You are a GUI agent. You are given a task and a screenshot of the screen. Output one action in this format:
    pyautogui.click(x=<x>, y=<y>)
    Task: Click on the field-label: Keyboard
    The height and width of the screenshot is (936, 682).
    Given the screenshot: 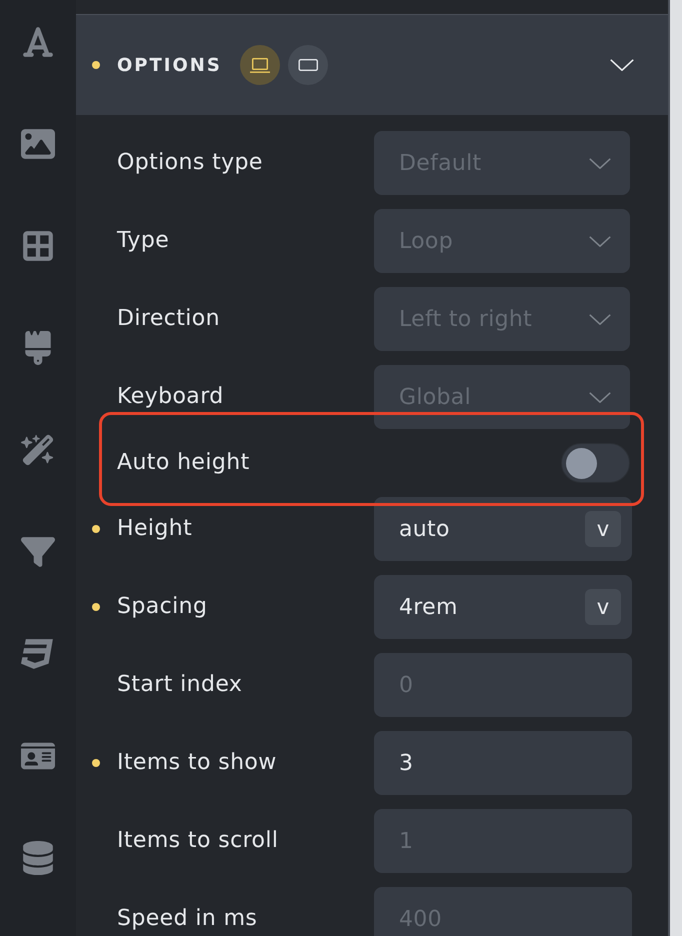 What is the action you would take?
    pyautogui.click(x=171, y=397)
    